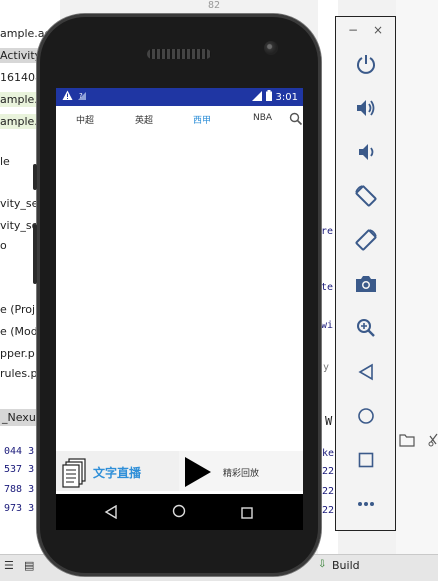 This screenshot has width=438, height=581. Describe the element at coordinates (9, 565) in the screenshot. I see `list-icon: ☰` at that location.